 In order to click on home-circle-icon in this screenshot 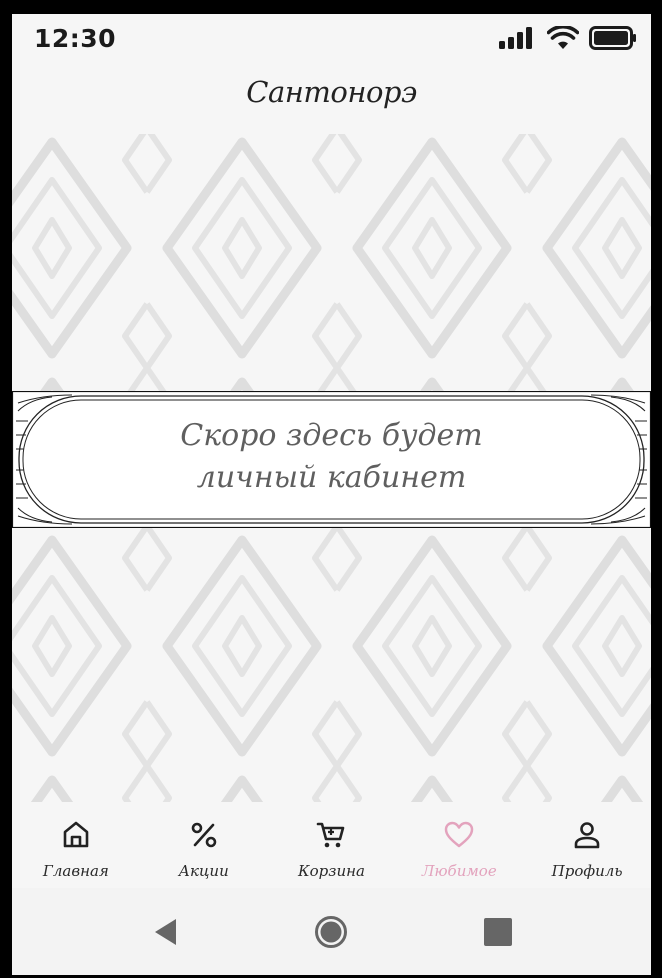, I will do `click(331, 931)`.